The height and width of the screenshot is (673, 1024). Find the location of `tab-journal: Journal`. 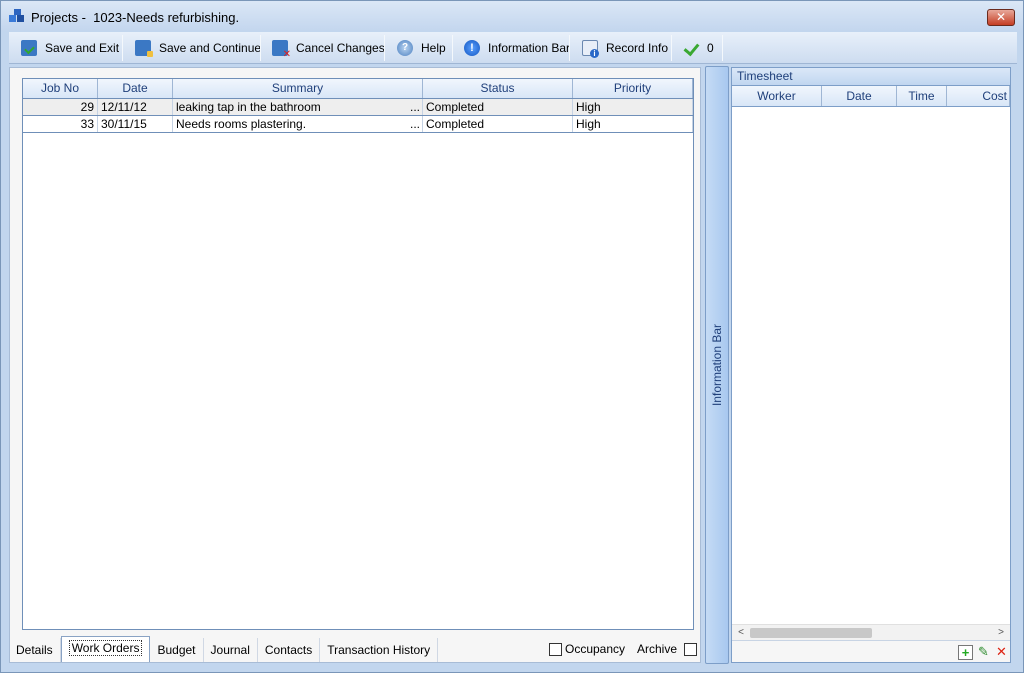

tab-journal: Journal is located at coordinates (231, 650).